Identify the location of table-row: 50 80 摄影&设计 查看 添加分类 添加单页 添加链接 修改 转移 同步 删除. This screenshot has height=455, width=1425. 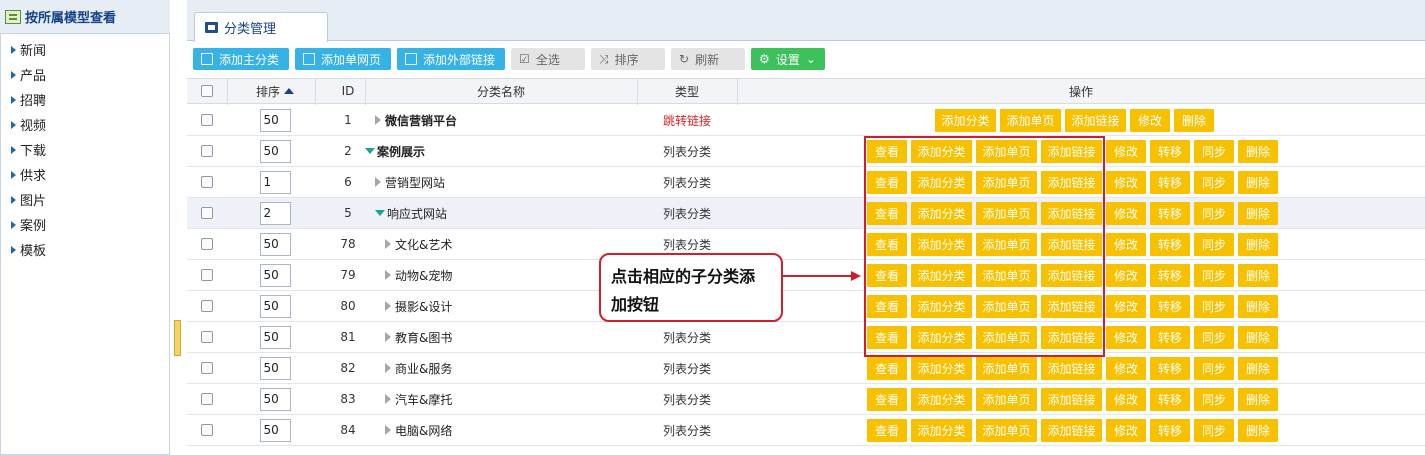
(806, 306).